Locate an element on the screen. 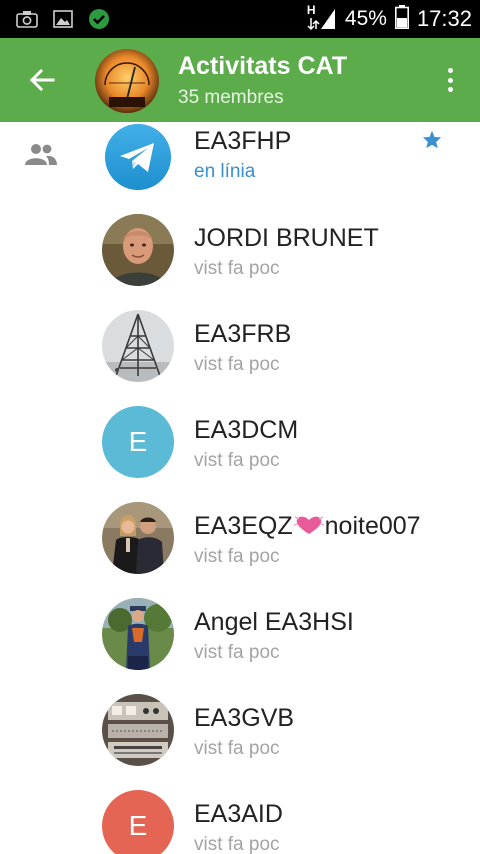  photo-radio-equipment-icon is located at coordinates (138, 730).